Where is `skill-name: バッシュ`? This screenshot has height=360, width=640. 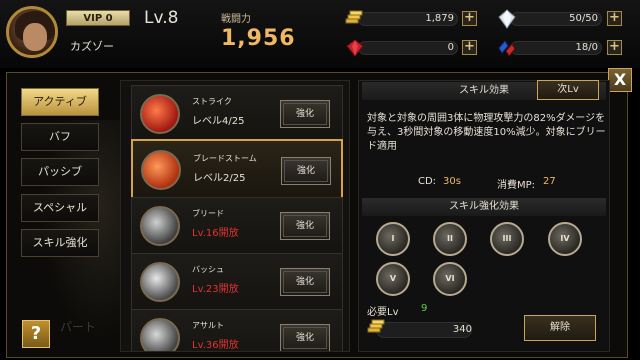 skill-name: バッシュ is located at coordinates (208, 269).